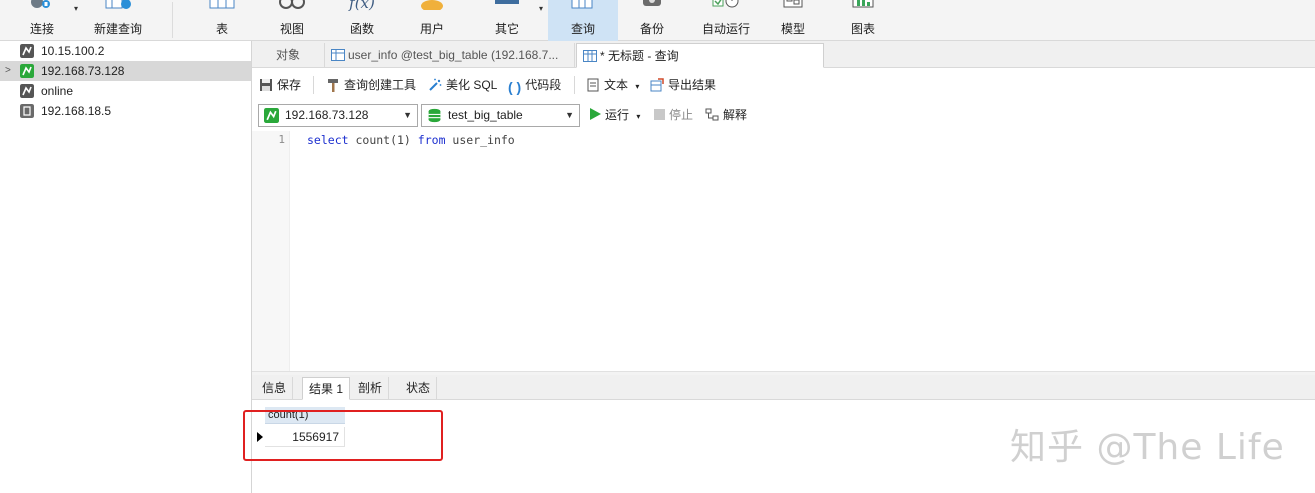 The height and width of the screenshot is (493, 1315). Describe the element at coordinates (507, 20) in the screenshot. I see `other-button: 其它` at that location.